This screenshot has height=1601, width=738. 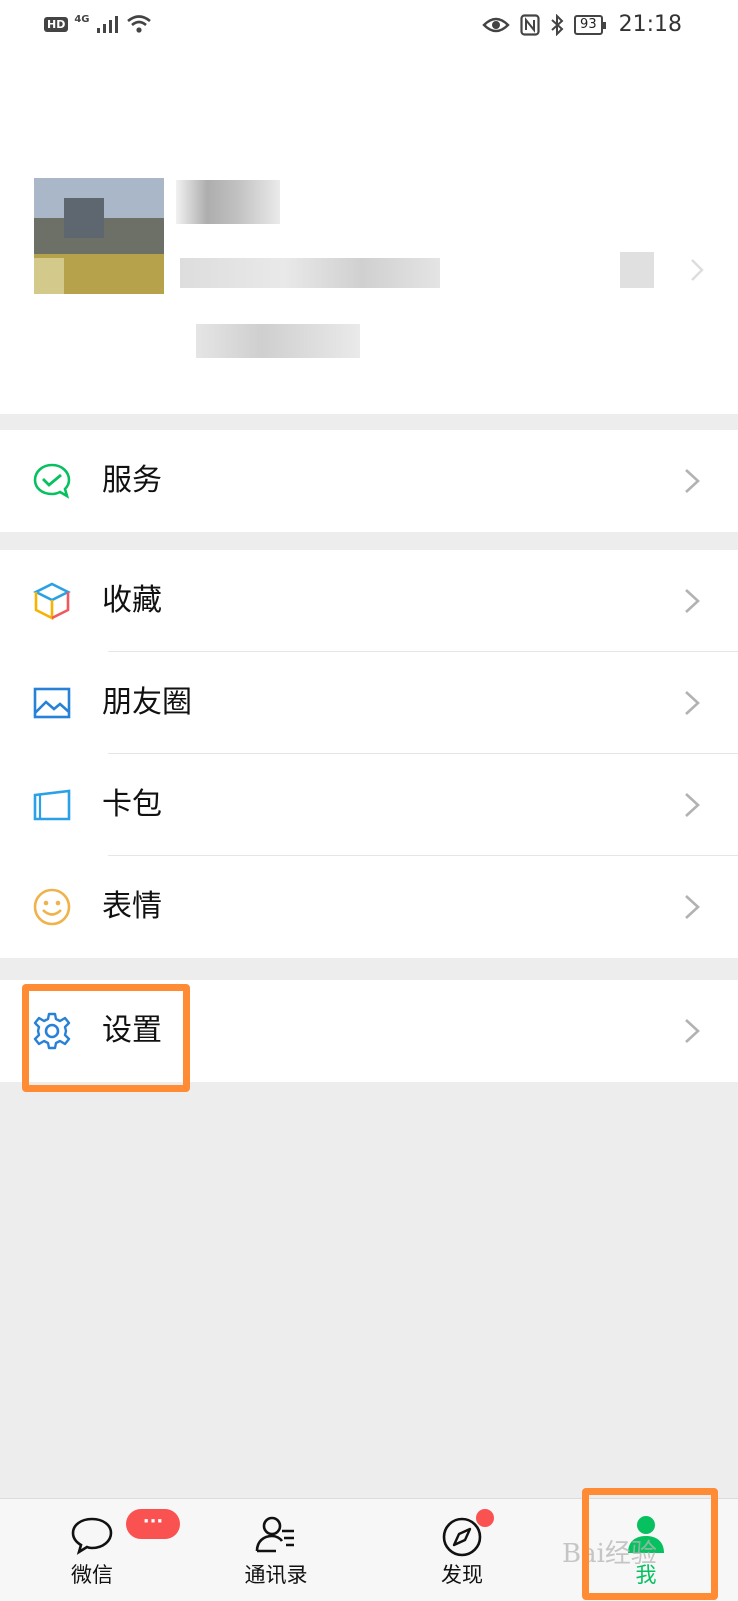 What do you see at coordinates (82, 19) in the screenshot?
I see `network-type: 4G` at bounding box center [82, 19].